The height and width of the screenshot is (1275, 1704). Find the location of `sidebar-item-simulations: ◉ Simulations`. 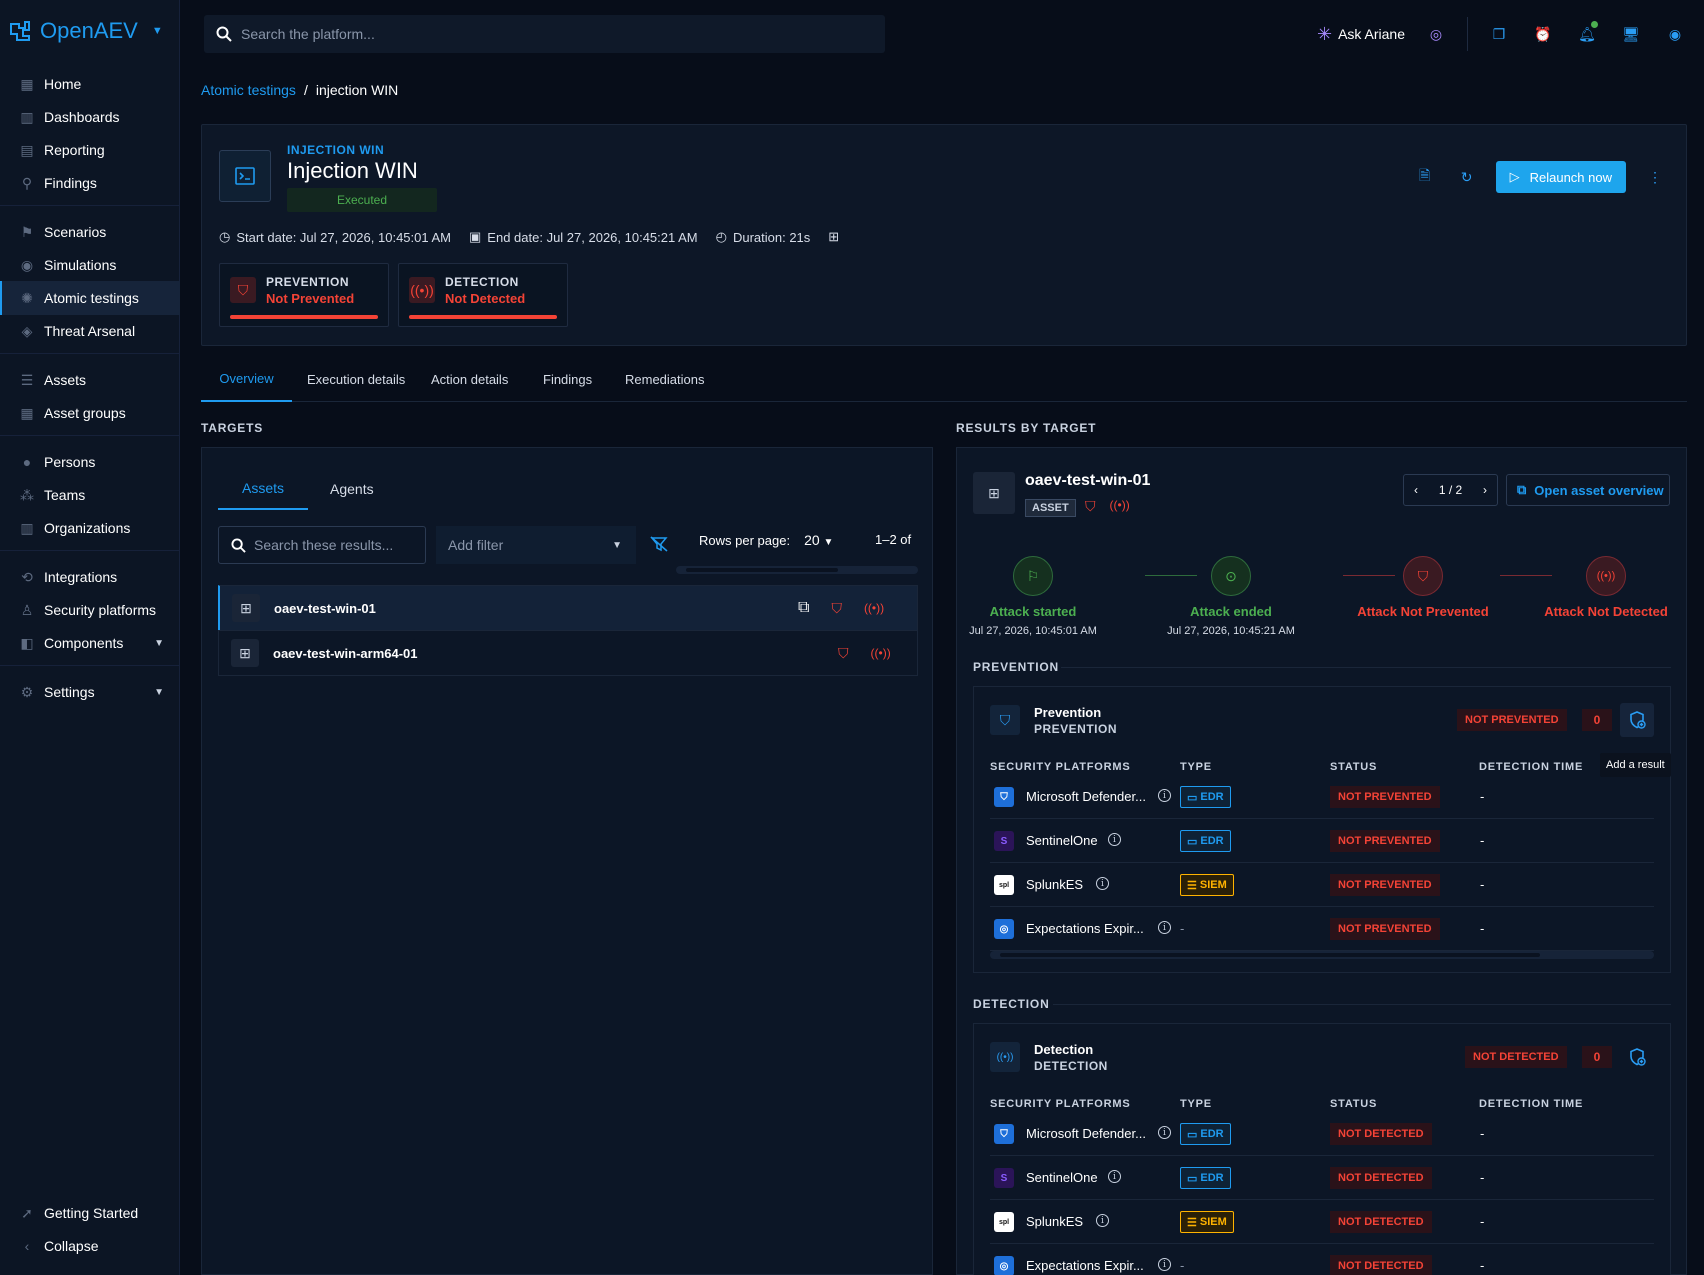

sidebar-item-simulations: ◉ Simulations is located at coordinates (90, 265).